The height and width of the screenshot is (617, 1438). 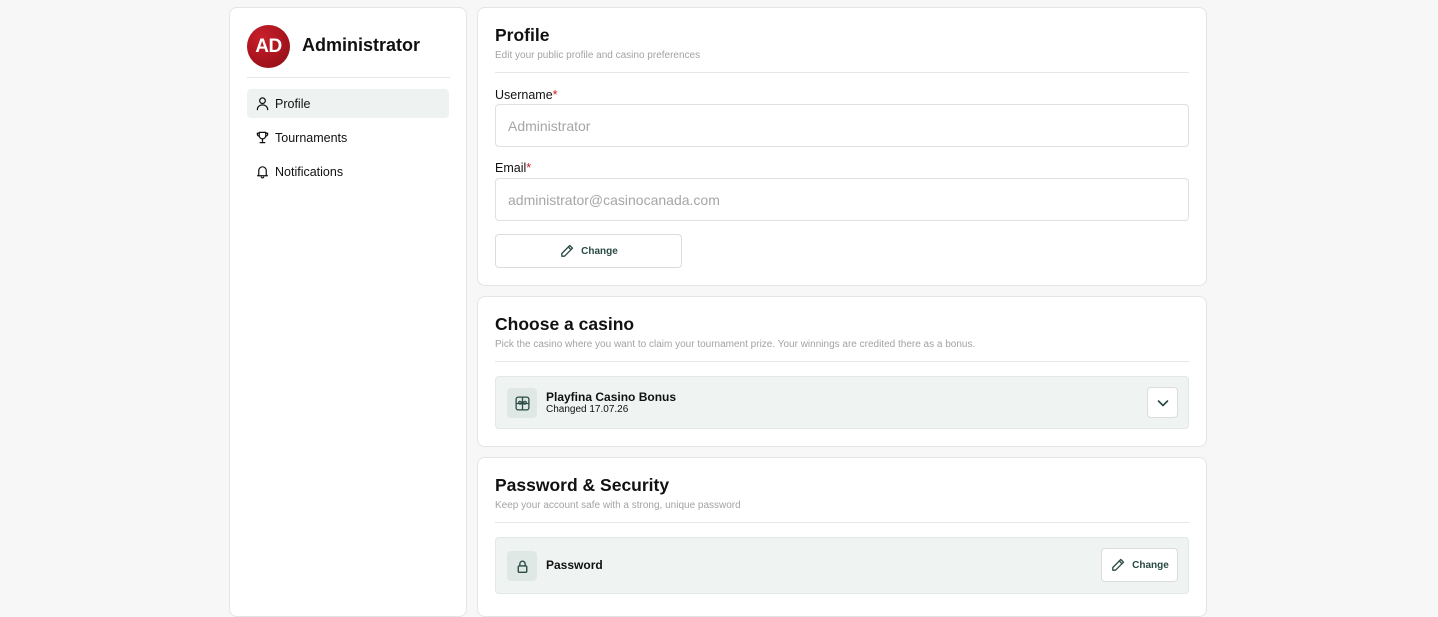 What do you see at coordinates (262, 172) in the screenshot?
I see `bell-icon` at bounding box center [262, 172].